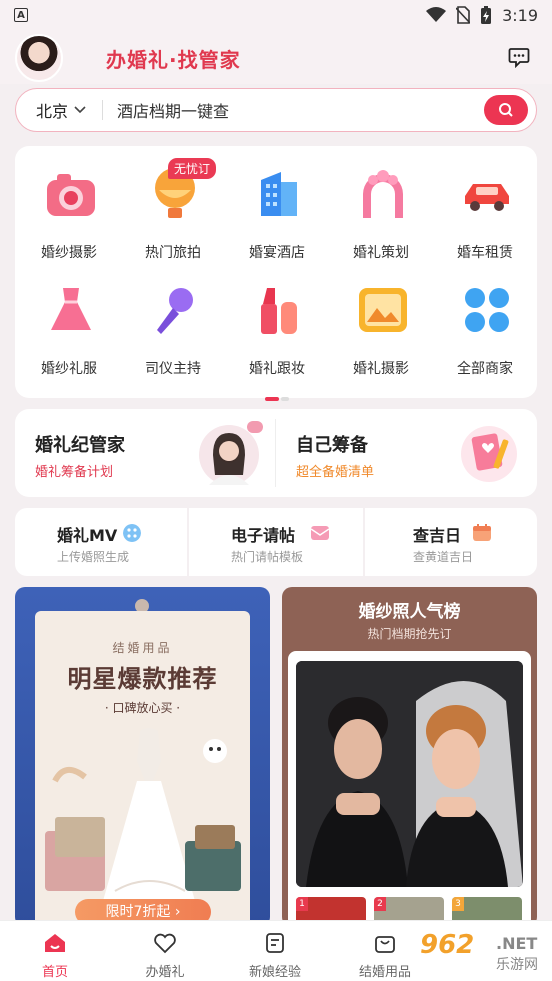  Describe the element at coordinates (463, 15) in the screenshot. I see `no-sim-icon` at that location.